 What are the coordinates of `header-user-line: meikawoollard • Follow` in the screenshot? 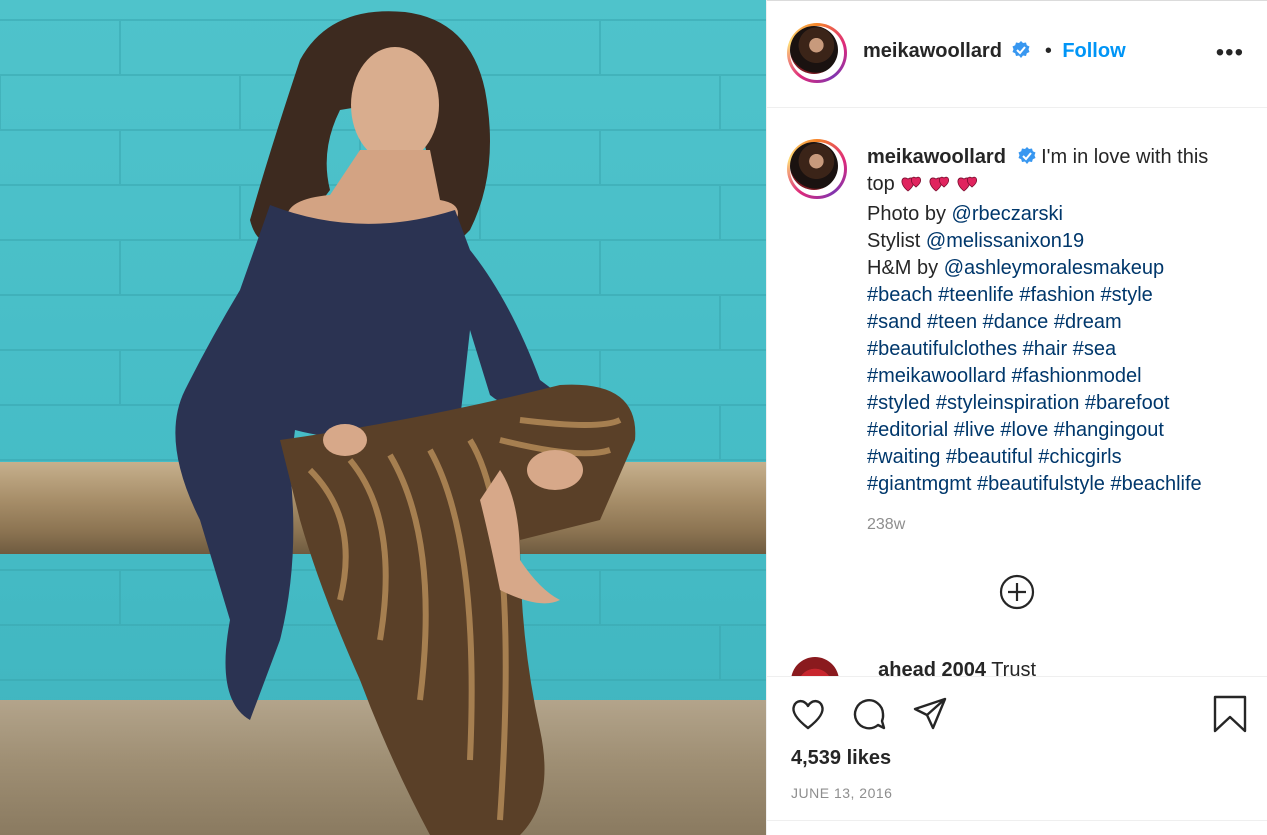 It's located at (994, 51).